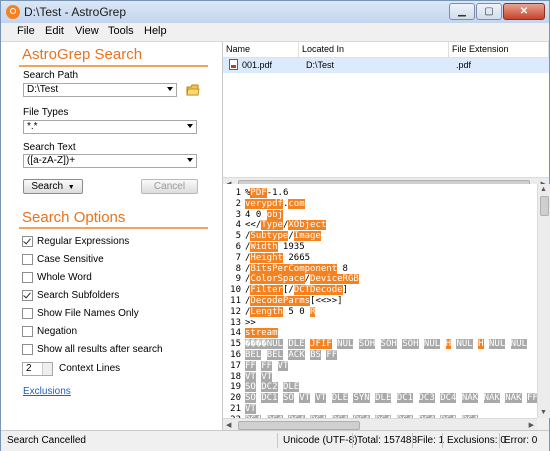 This screenshot has height=451, width=550. What do you see at coordinates (235, 333) in the screenshot?
I see `line-number: 14` at bounding box center [235, 333].